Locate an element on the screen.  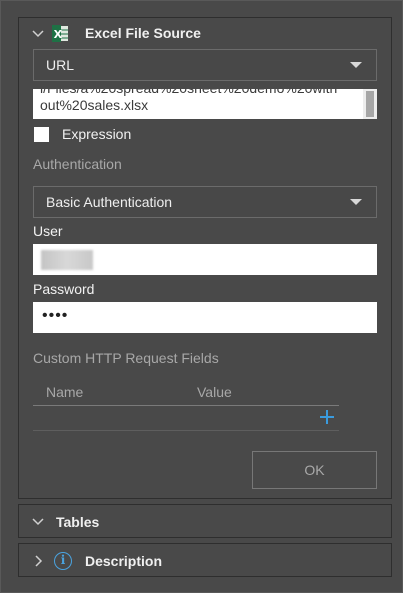
source-type-dropdown: URL is located at coordinates (205, 65).